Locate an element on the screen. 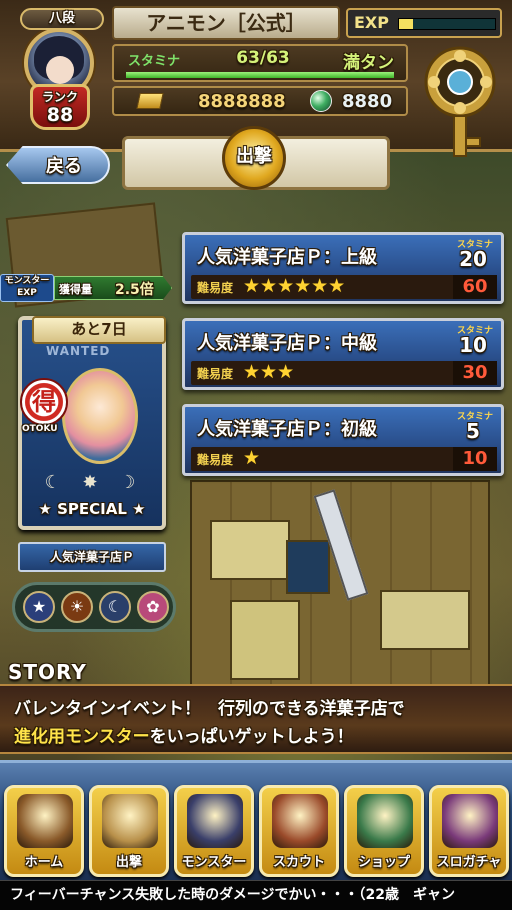 This screenshot has height=910, width=512. story-line-2-rest: をいっぱいゲットしよう！ is located at coordinates (251, 737).